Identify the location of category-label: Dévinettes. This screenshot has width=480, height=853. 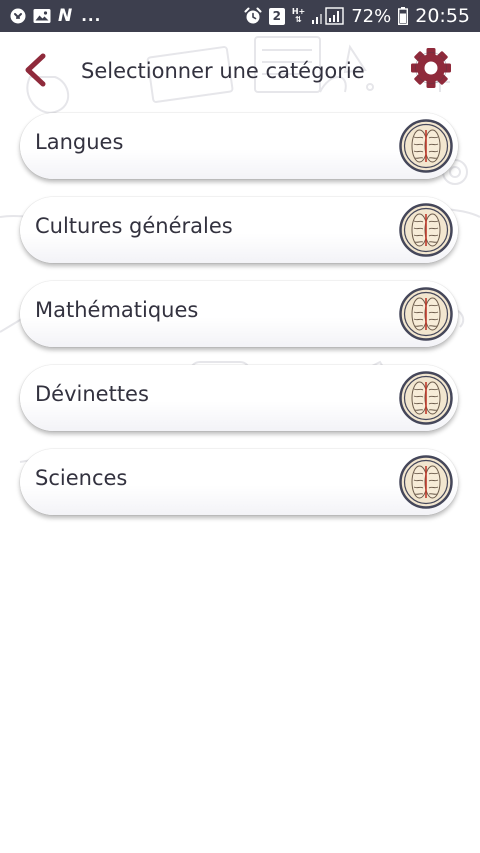
(92, 394).